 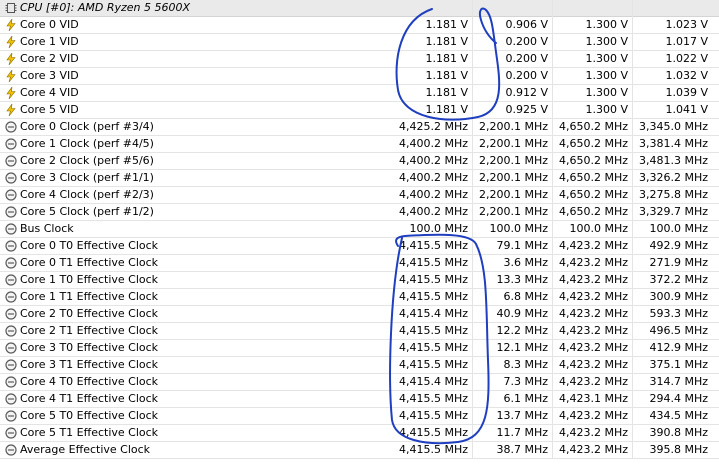 I want to click on sensor-name-cell: Core 0 Clock (perf #3/4), so click(x=195, y=127).